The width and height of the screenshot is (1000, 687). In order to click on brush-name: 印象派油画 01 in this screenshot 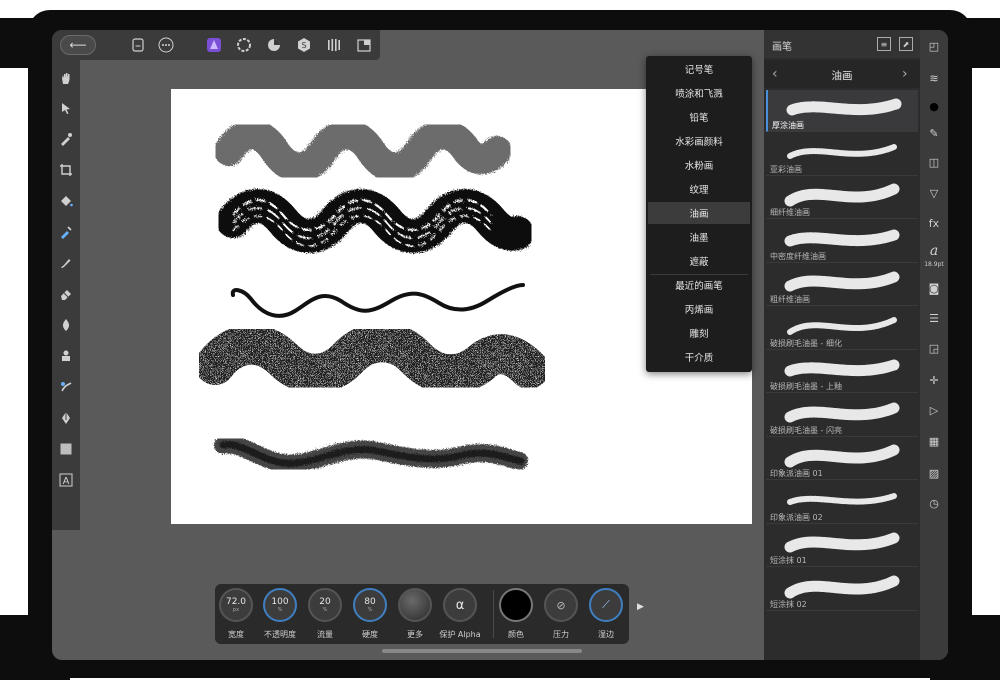, I will do `click(796, 473)`.